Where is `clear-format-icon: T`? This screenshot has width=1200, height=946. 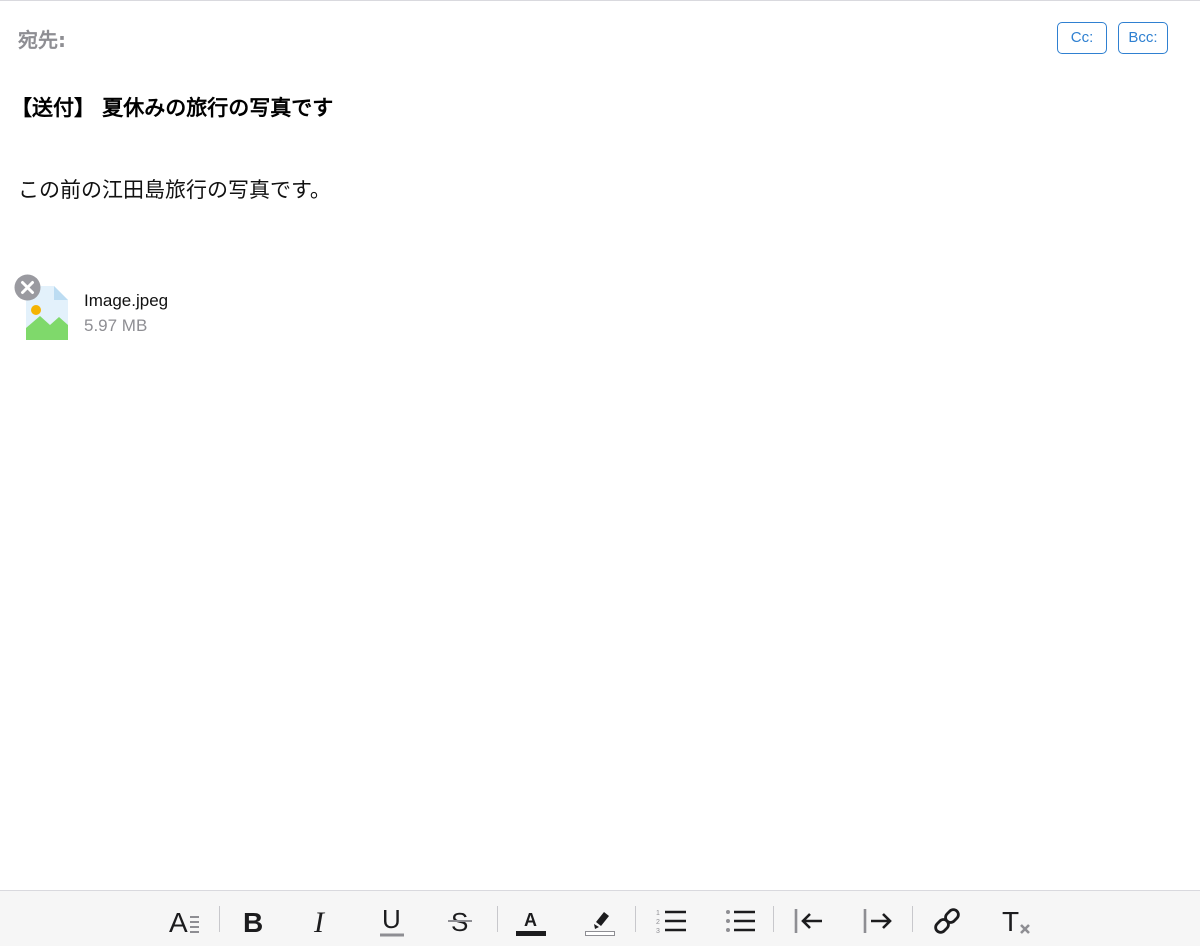
clear-format-icon: T is located at coordinates (1016, 921).